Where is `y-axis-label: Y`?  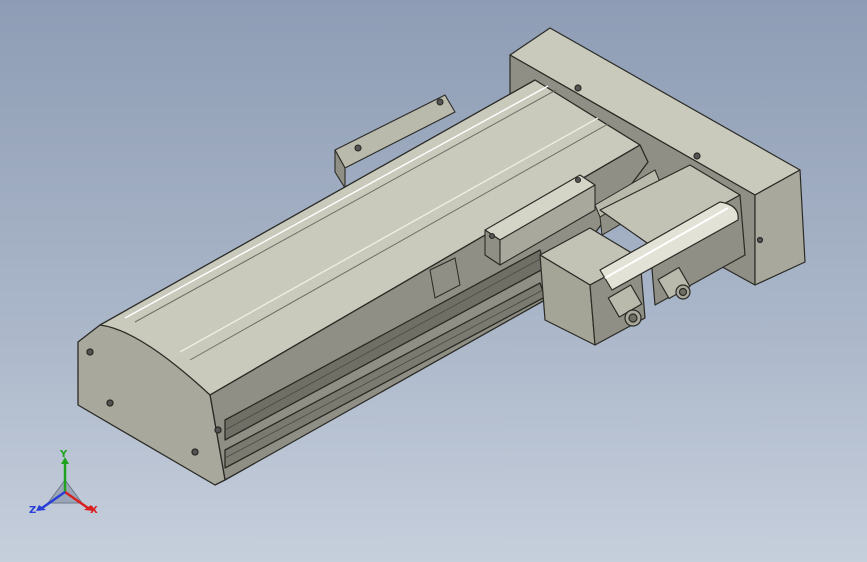
y-axis-label: Y is located at coordinates (64, 454).